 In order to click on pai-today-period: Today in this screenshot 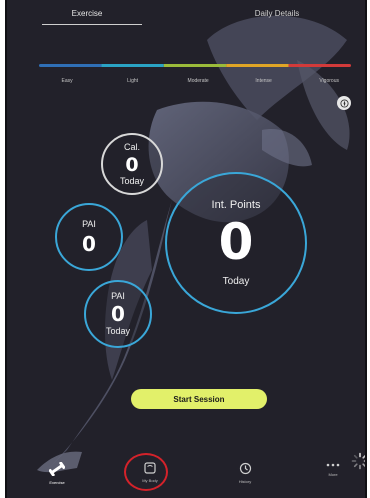, I will do `click(118, 331)`.